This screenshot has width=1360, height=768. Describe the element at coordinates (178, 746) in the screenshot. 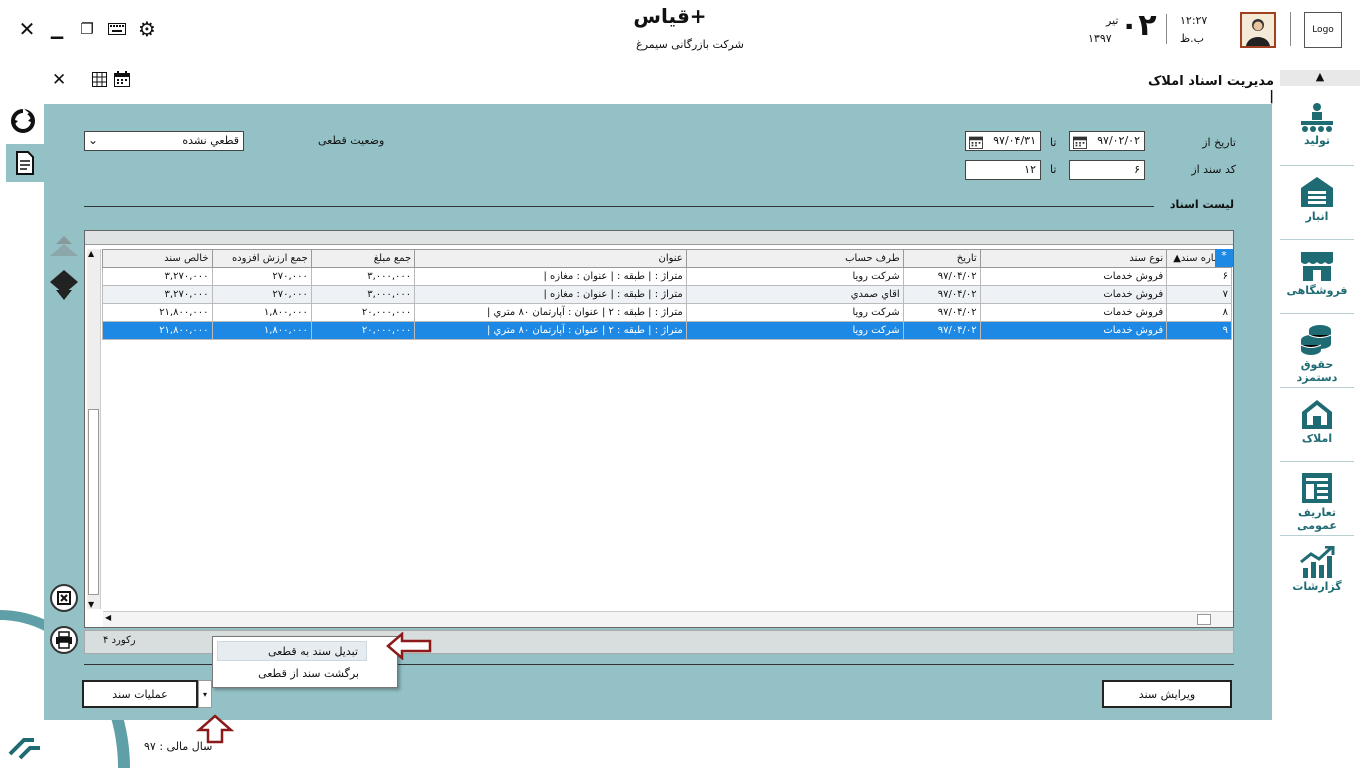

I see `fiscal-year: سال مالی : ۹۷` at that location.